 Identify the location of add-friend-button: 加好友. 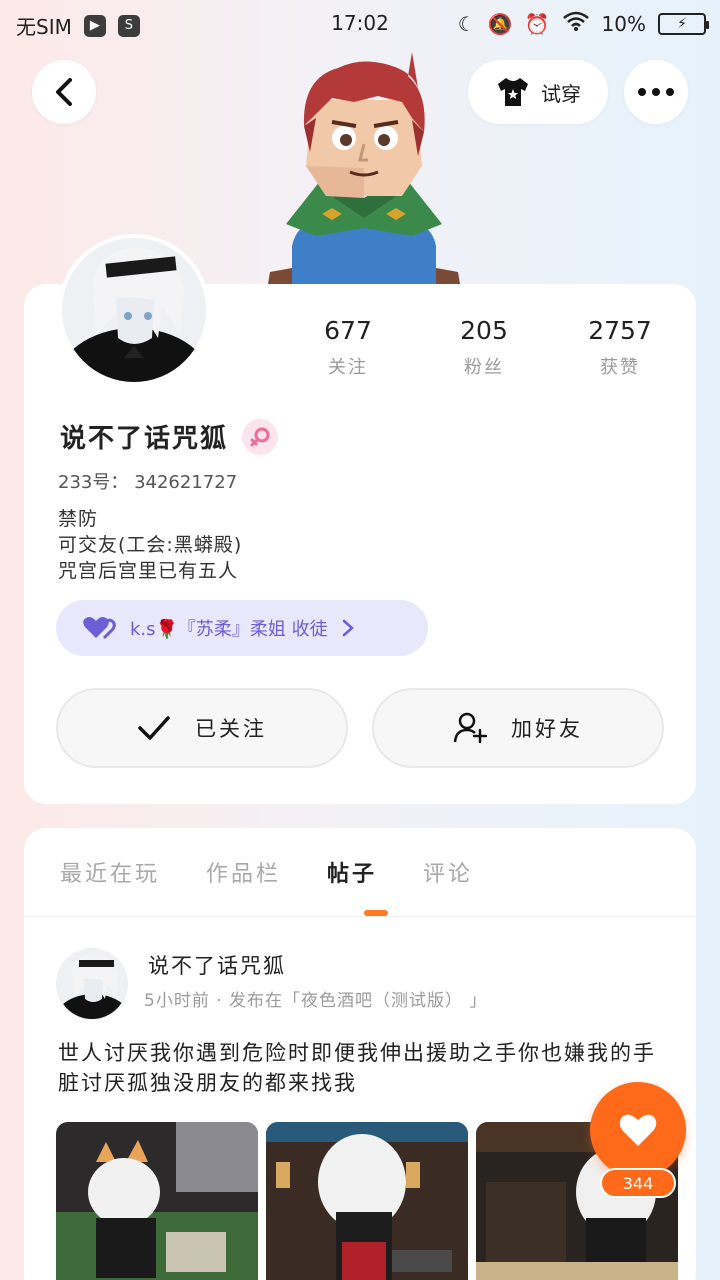
(518, 728).